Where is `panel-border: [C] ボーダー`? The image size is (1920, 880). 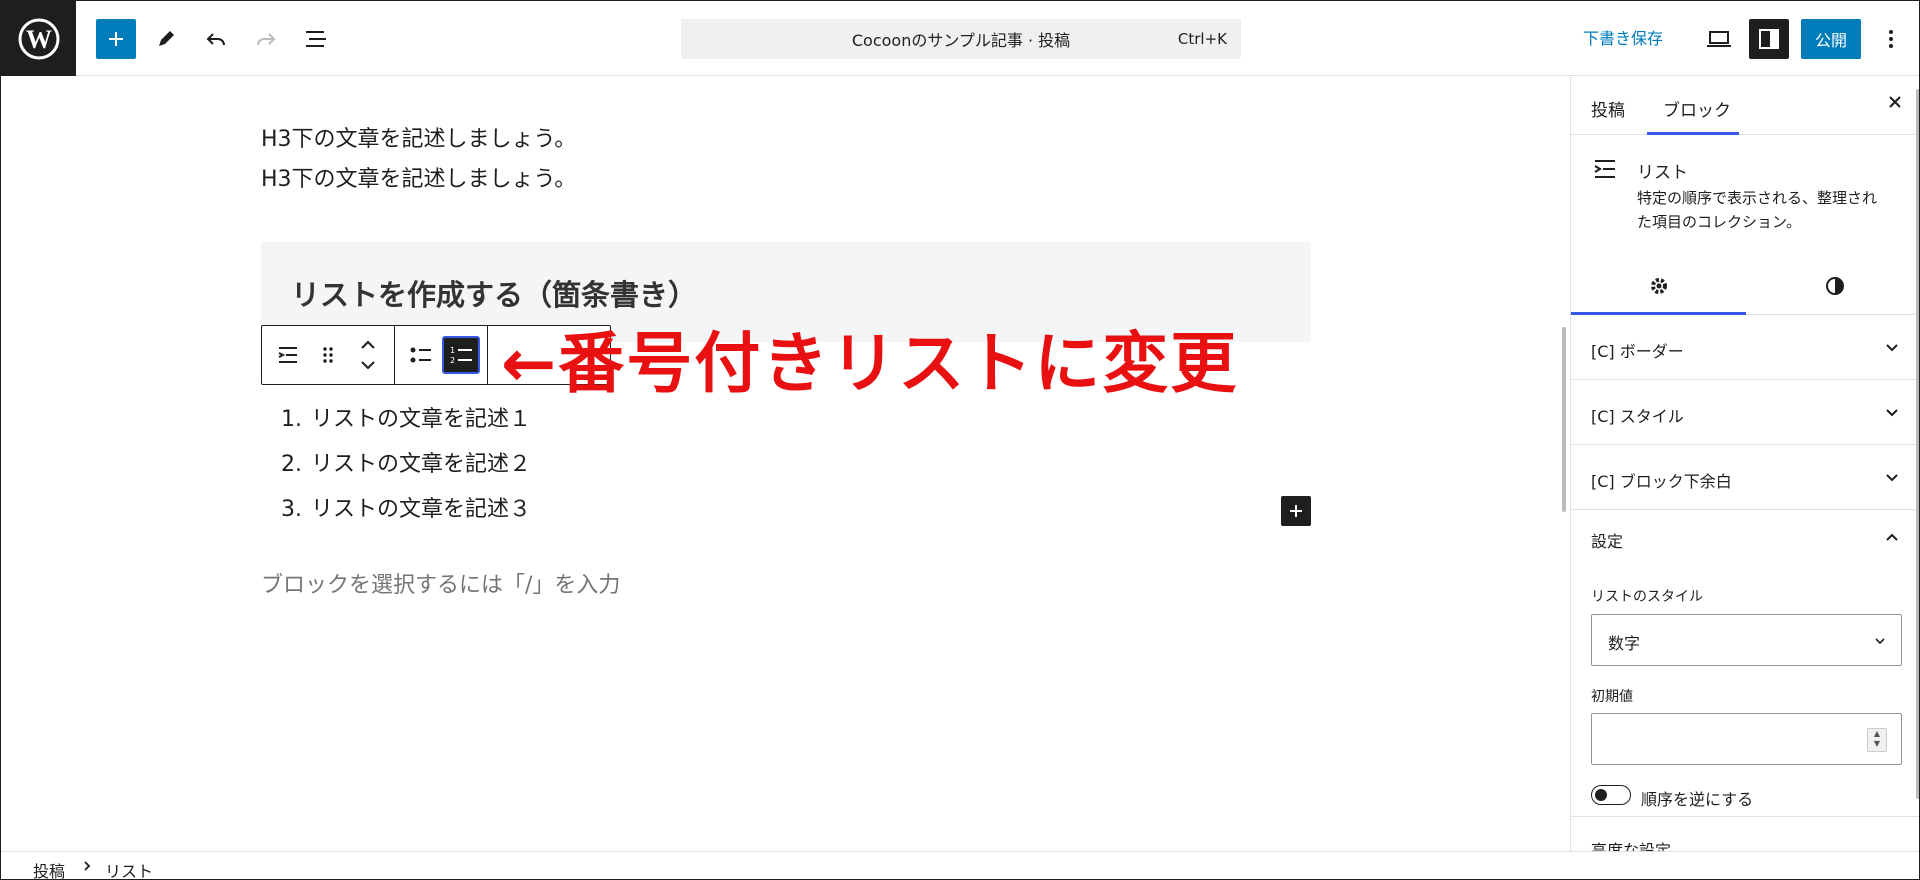
panel-border: [C] ボーダー is located at coordinates (1745, 348).